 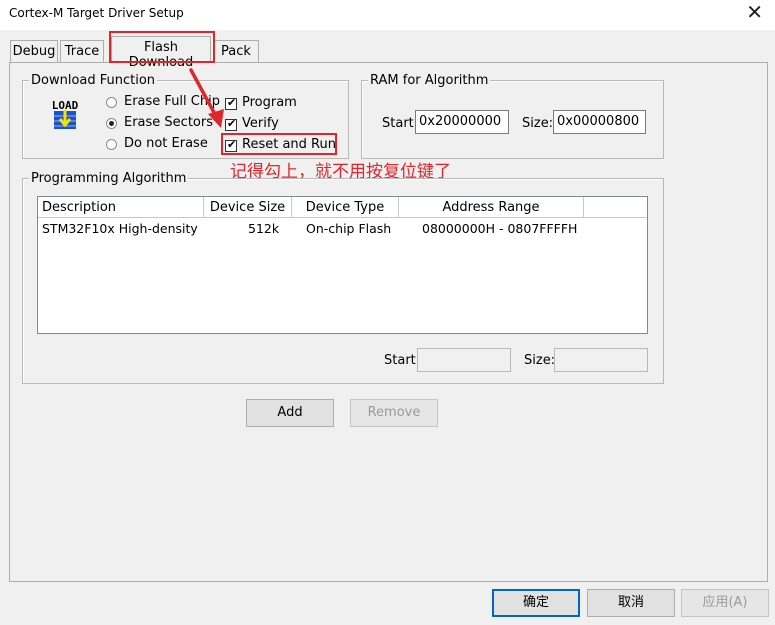 I want to click on programming-algorithm-legend: Programming Algorithm, so click(x=109, y=178).